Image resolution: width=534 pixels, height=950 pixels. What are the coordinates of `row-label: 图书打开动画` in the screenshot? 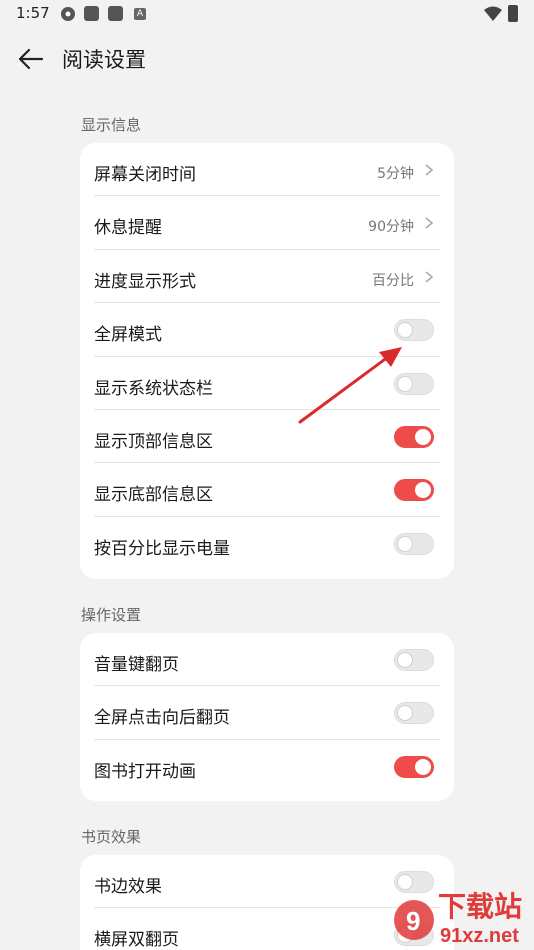 It's located at (145, 771).